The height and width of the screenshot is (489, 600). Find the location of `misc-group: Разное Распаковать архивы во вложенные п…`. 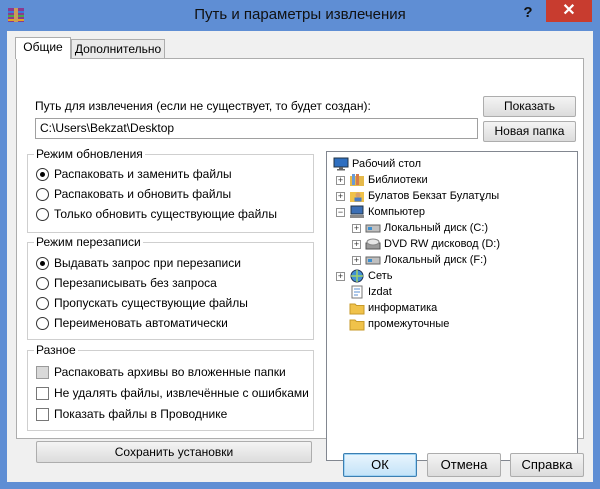

misc-group: Разное Распаковать архивы во вложенные п… is located at coordinates (170, 387).